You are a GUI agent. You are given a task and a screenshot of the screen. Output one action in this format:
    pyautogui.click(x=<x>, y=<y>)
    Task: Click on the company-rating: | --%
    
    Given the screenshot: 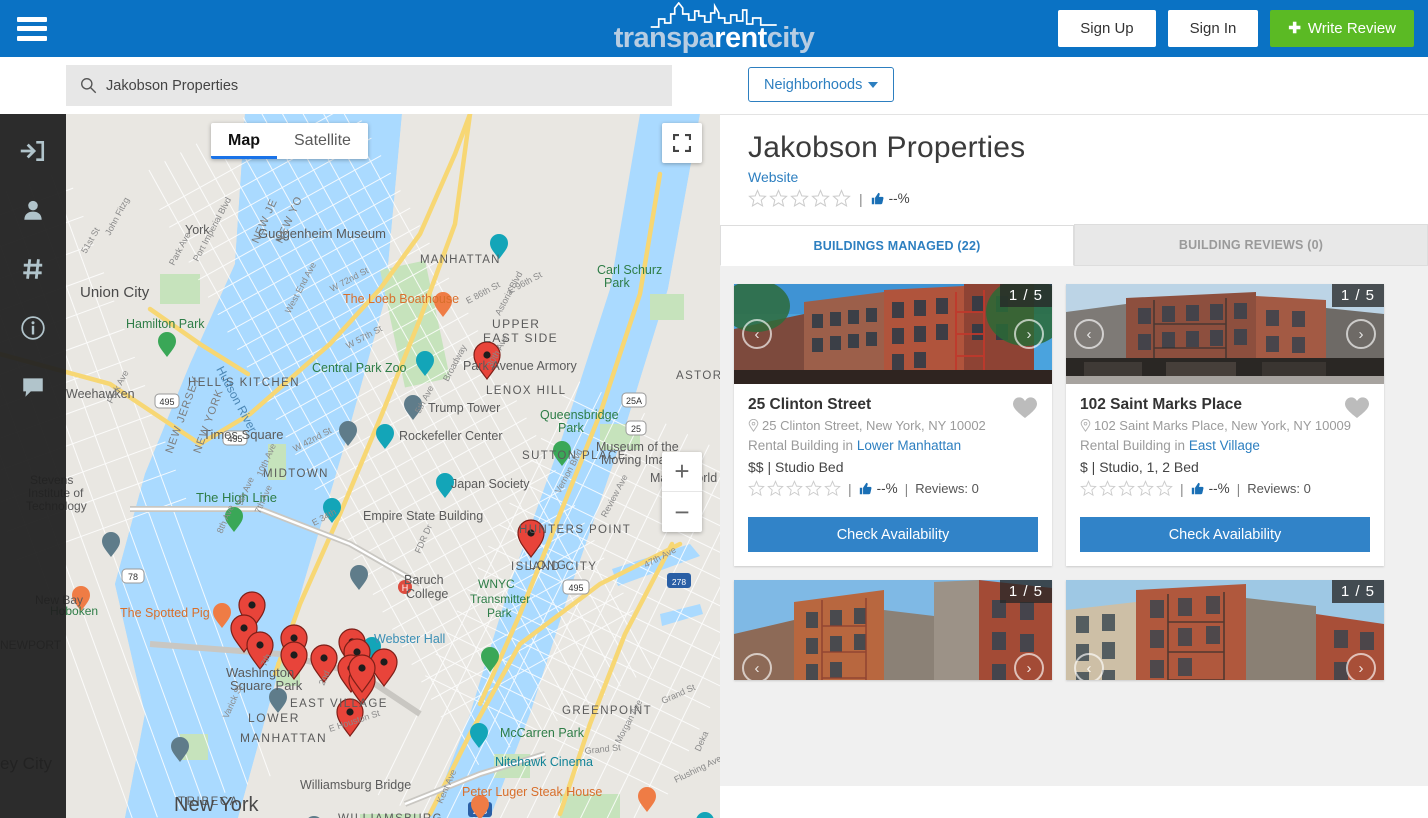 What is the action you would take?
    pyautogui.click(x=1088, y=198)
    